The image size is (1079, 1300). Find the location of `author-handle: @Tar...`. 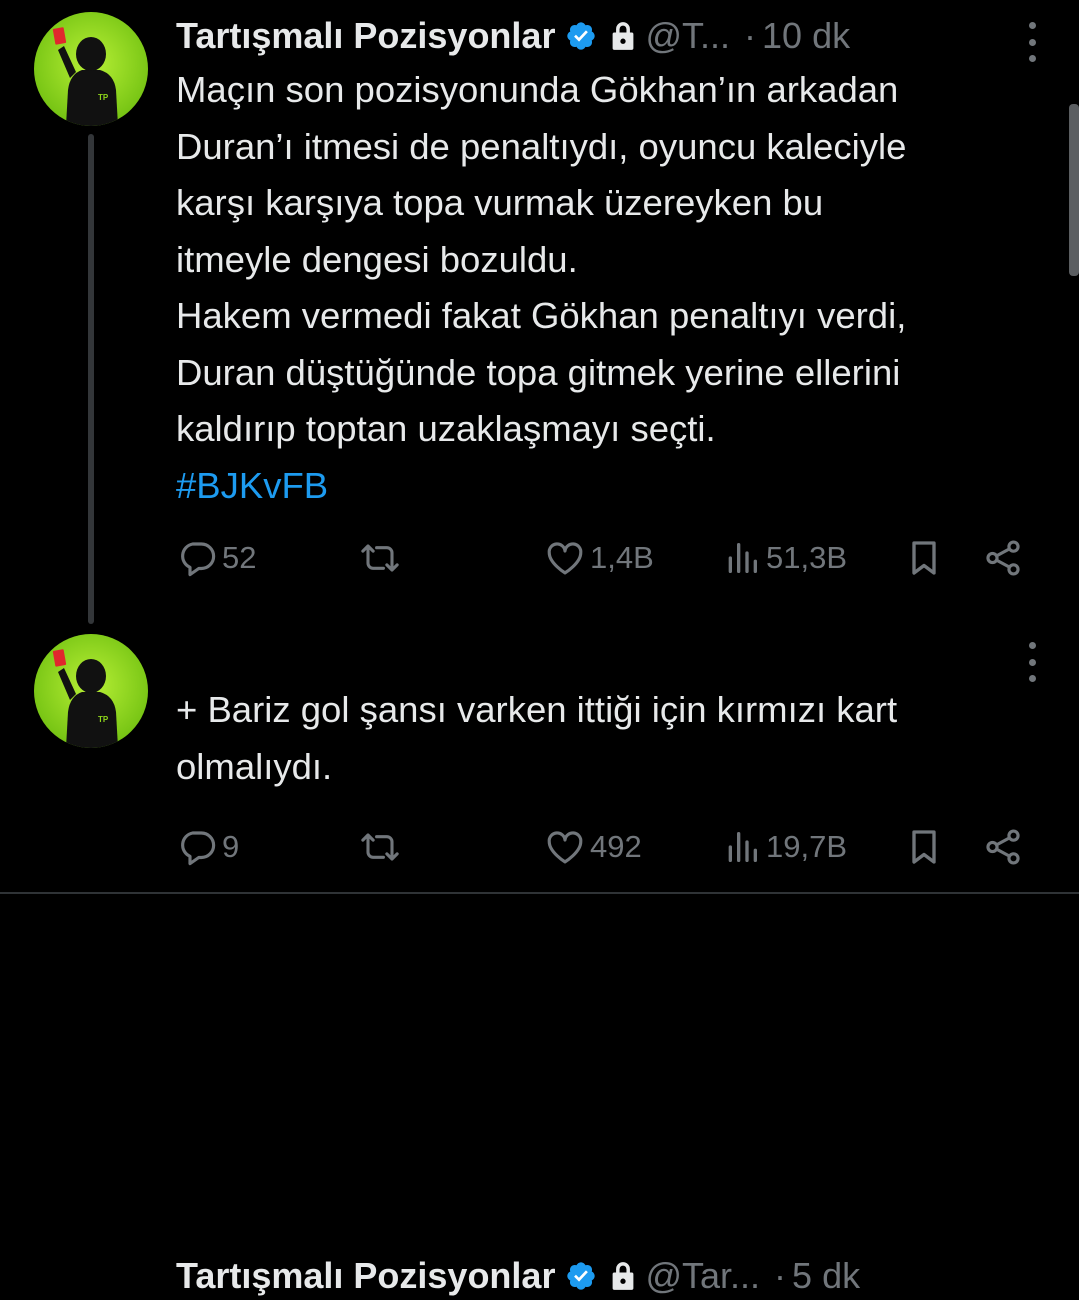

author-handle: @Tar... is located at coordinates (702, 1276).